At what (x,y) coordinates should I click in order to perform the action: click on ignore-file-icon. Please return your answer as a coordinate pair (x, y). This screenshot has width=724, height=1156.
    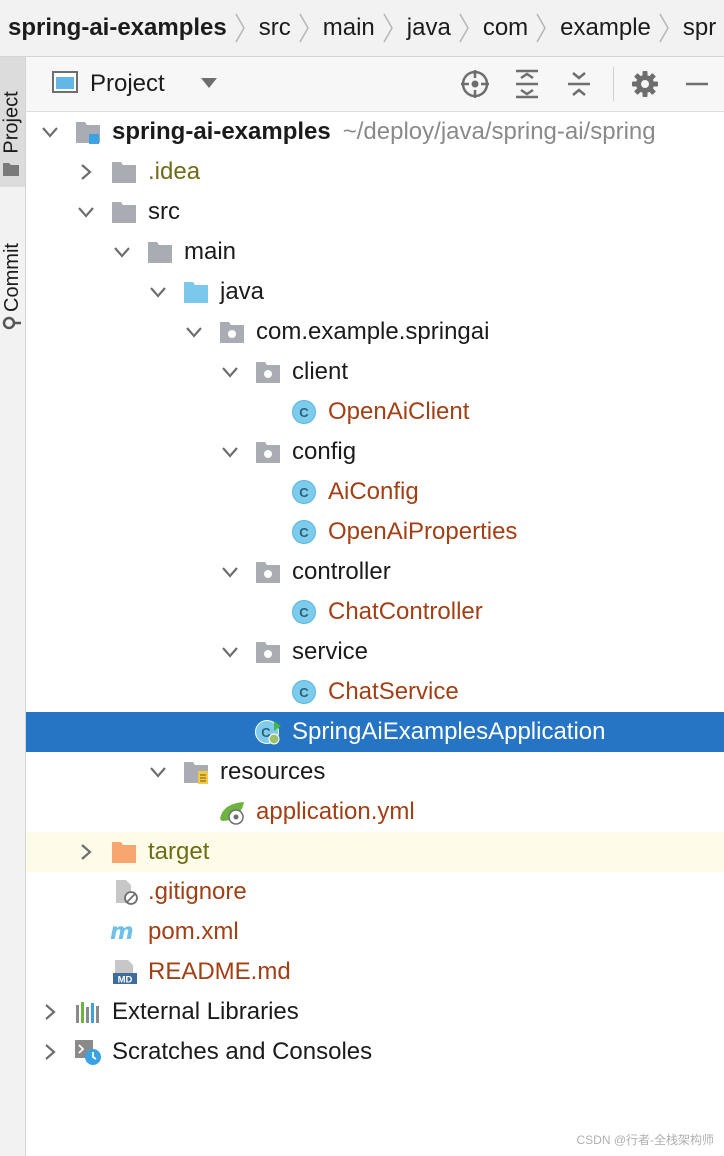
    Looking at the image, I should click on (127, 892).